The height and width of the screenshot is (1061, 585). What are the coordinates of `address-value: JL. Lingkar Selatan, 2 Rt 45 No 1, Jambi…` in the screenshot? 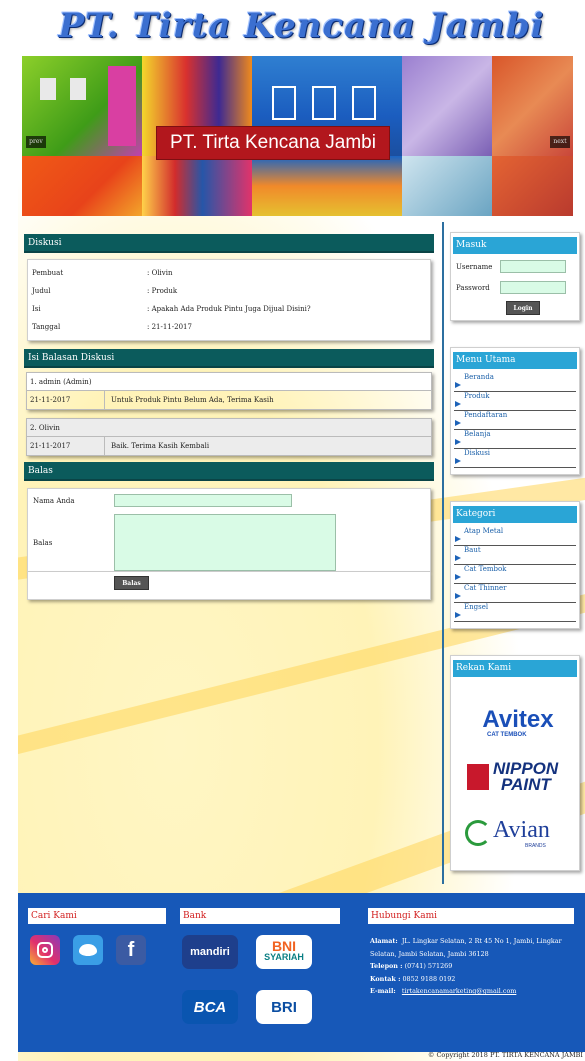 It's located at (466, 947).